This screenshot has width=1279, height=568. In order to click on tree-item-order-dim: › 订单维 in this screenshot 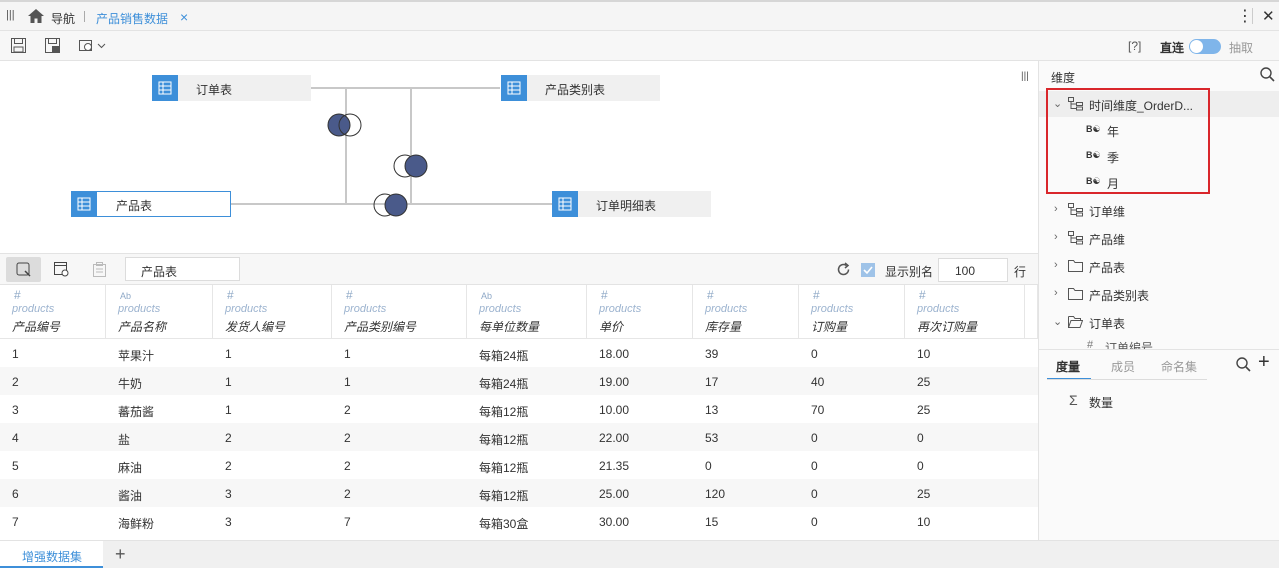, I will do `click(1159, 210)`.